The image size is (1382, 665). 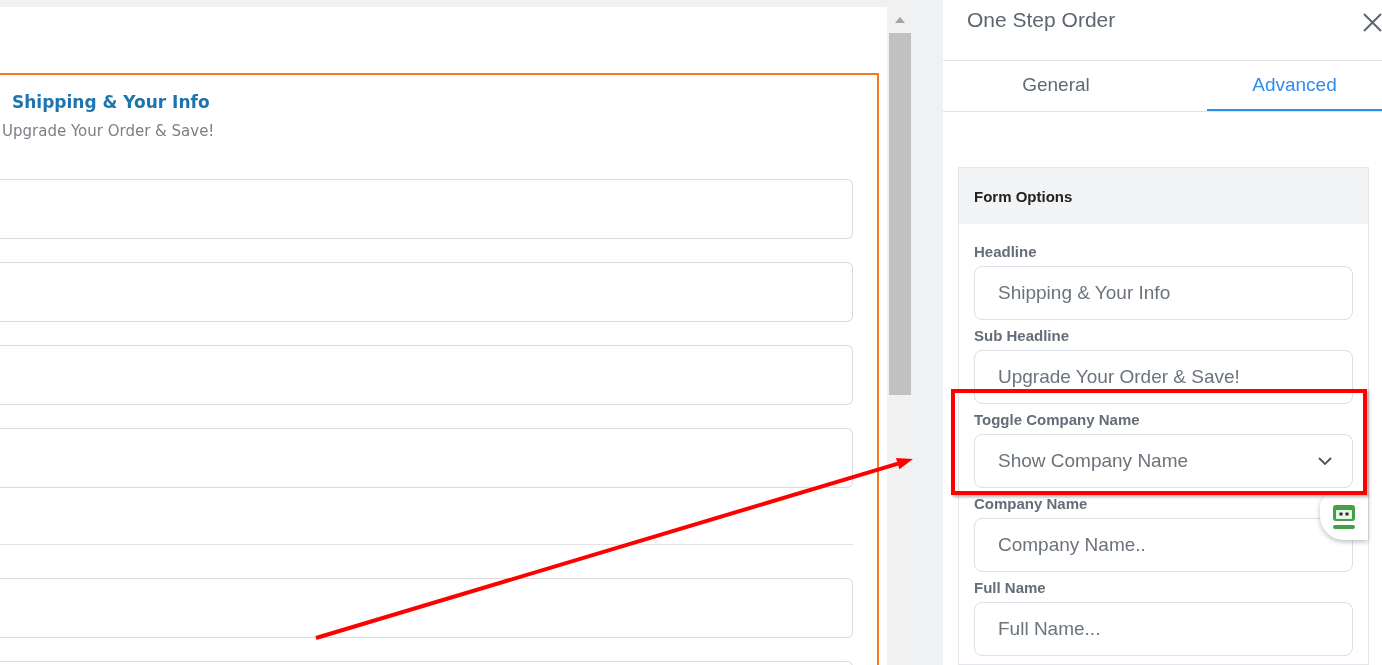 What do you see at coordinates (1010, 588) in the screenshot?
I see `field-label: Full Name` at bounding box center [1010, 588].